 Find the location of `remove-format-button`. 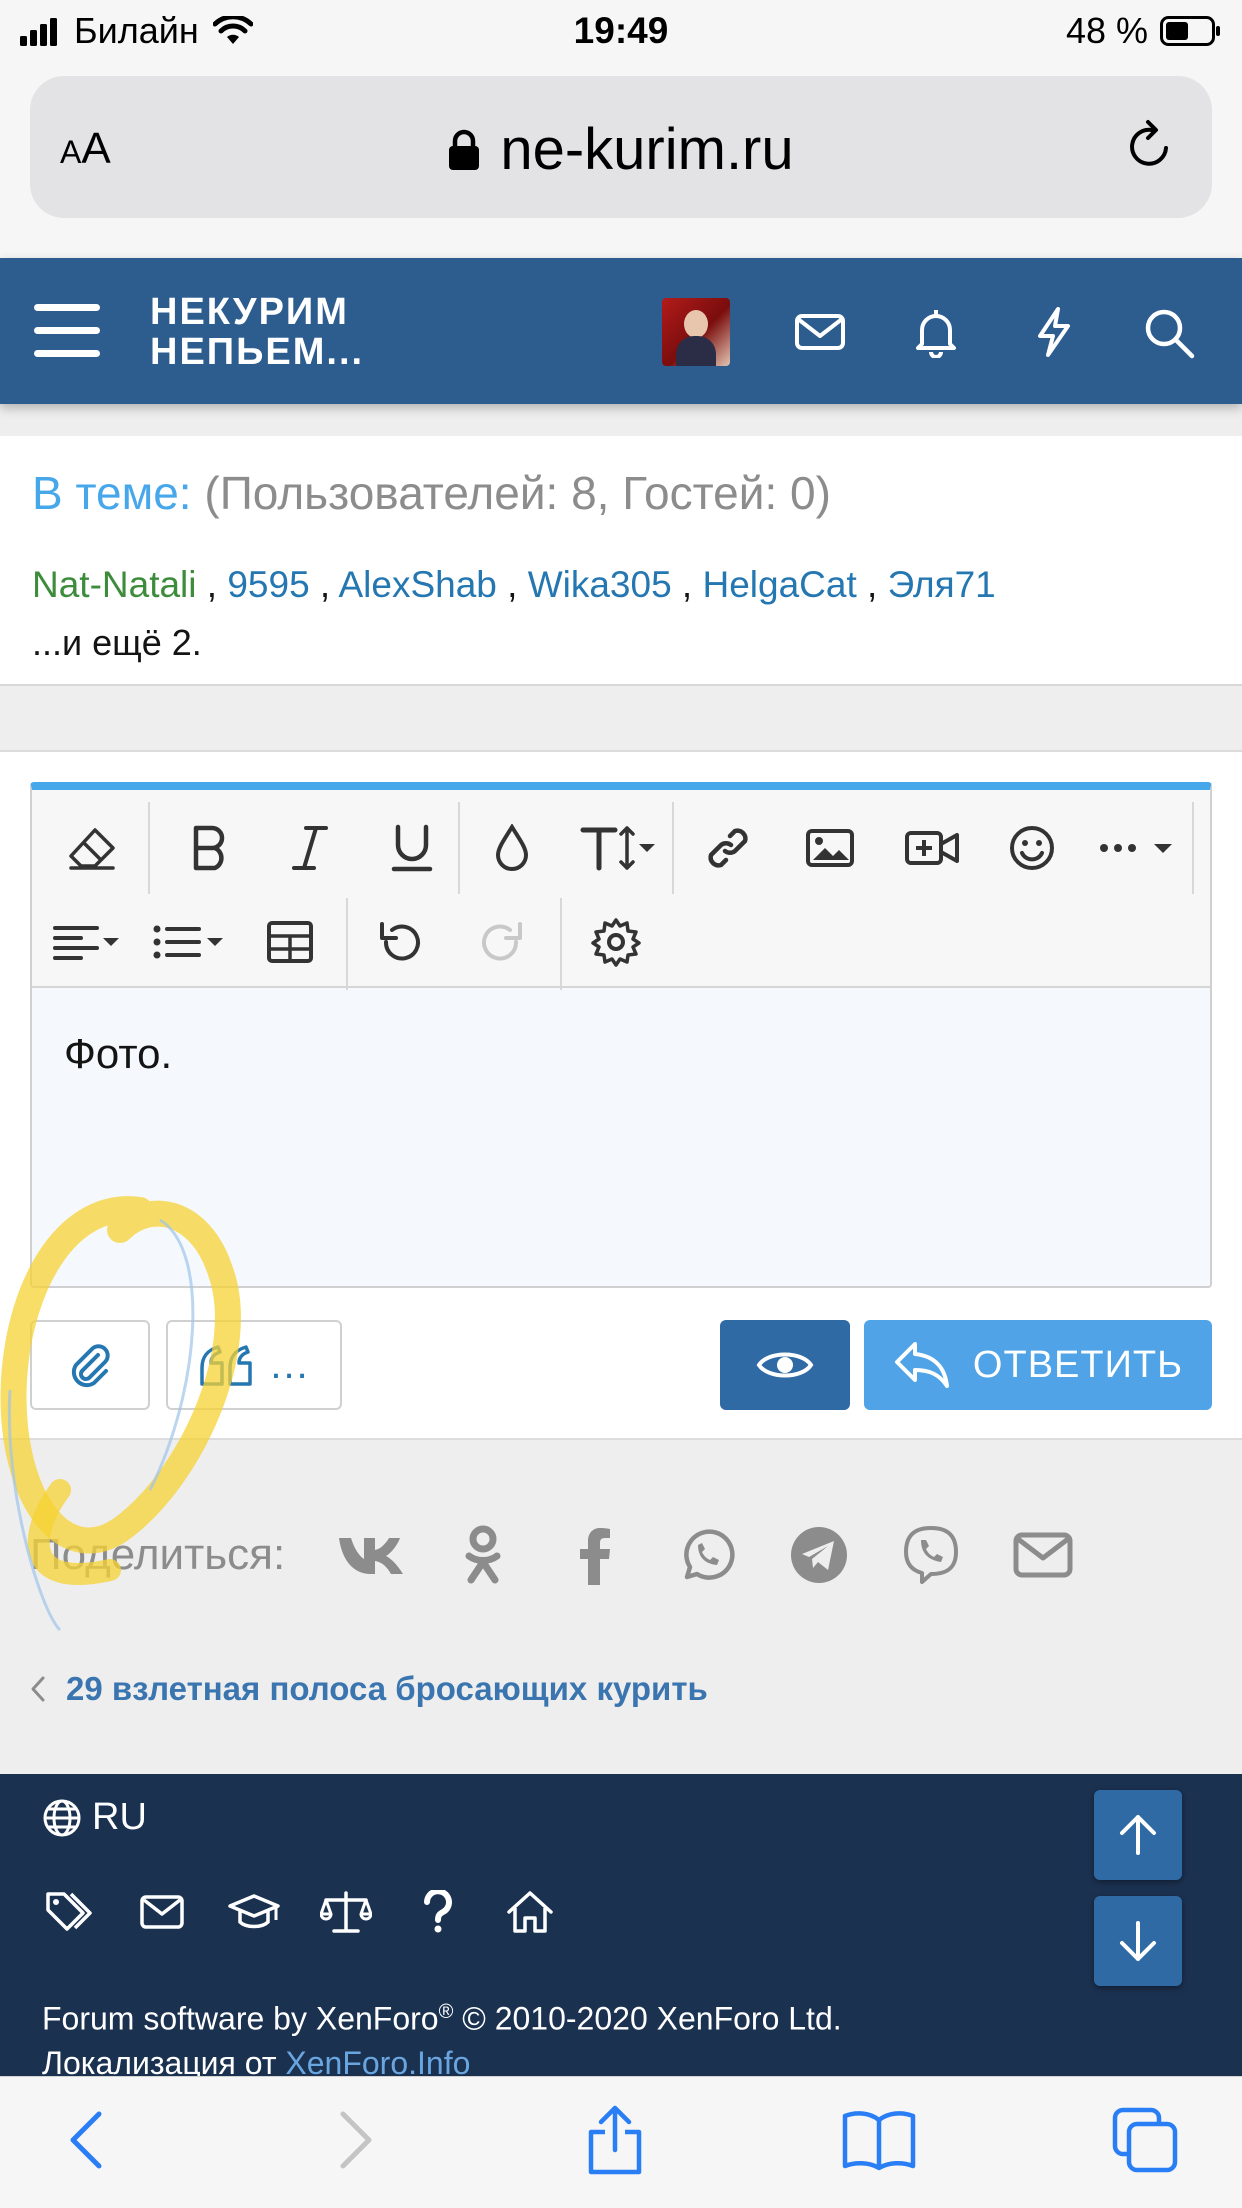

remove-format-button is located at coordinates (92, 848).